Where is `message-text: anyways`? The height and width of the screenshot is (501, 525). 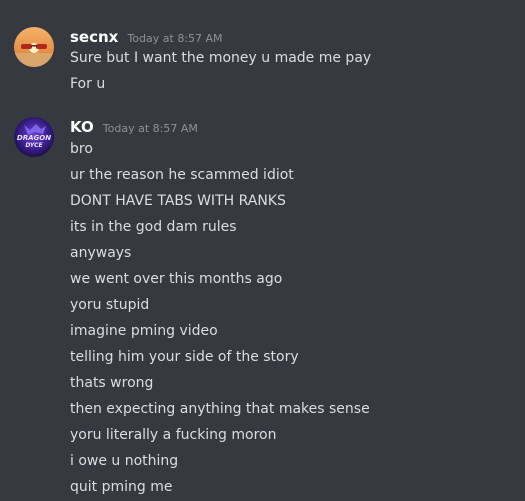
message-text: anyways is located at coordinates (101, 253).